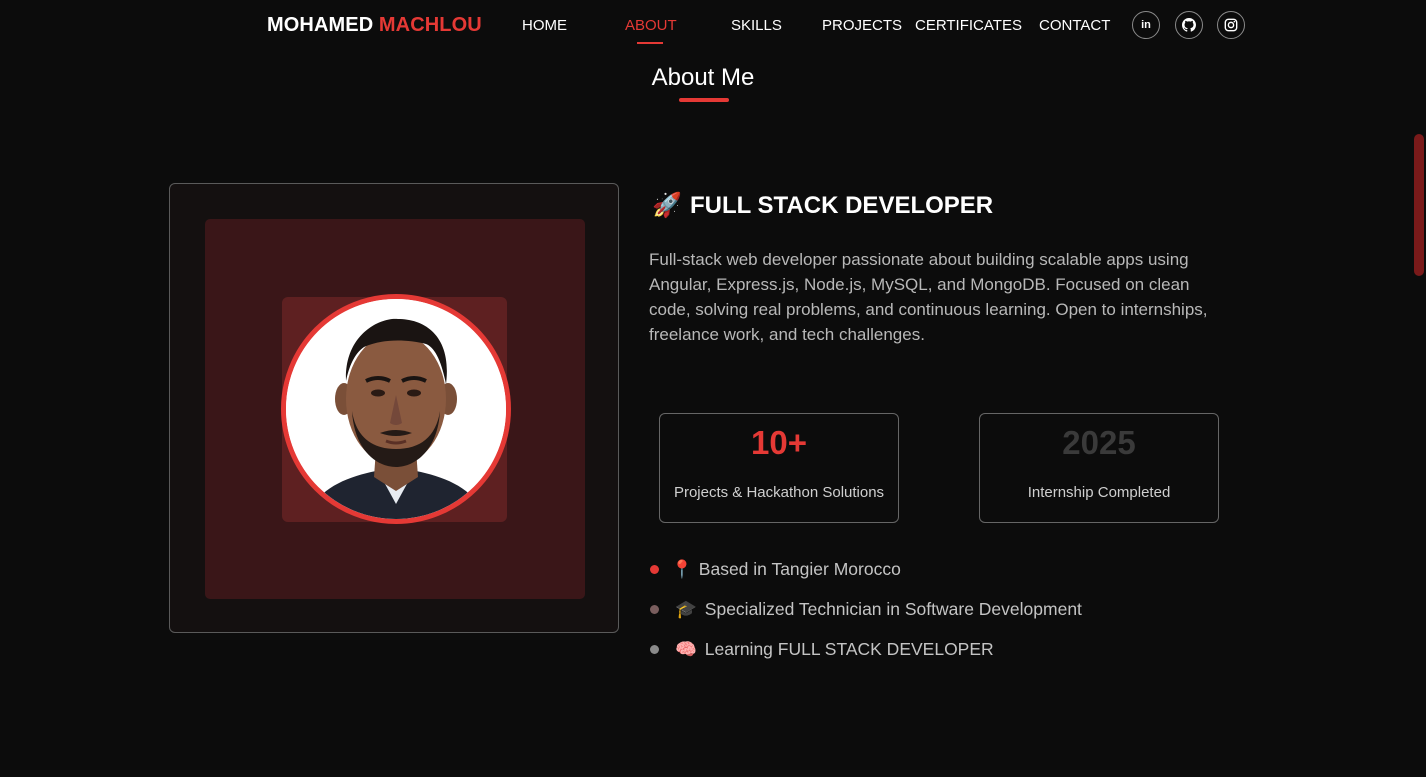  I want to click on github-icon, so click(1189, 25).